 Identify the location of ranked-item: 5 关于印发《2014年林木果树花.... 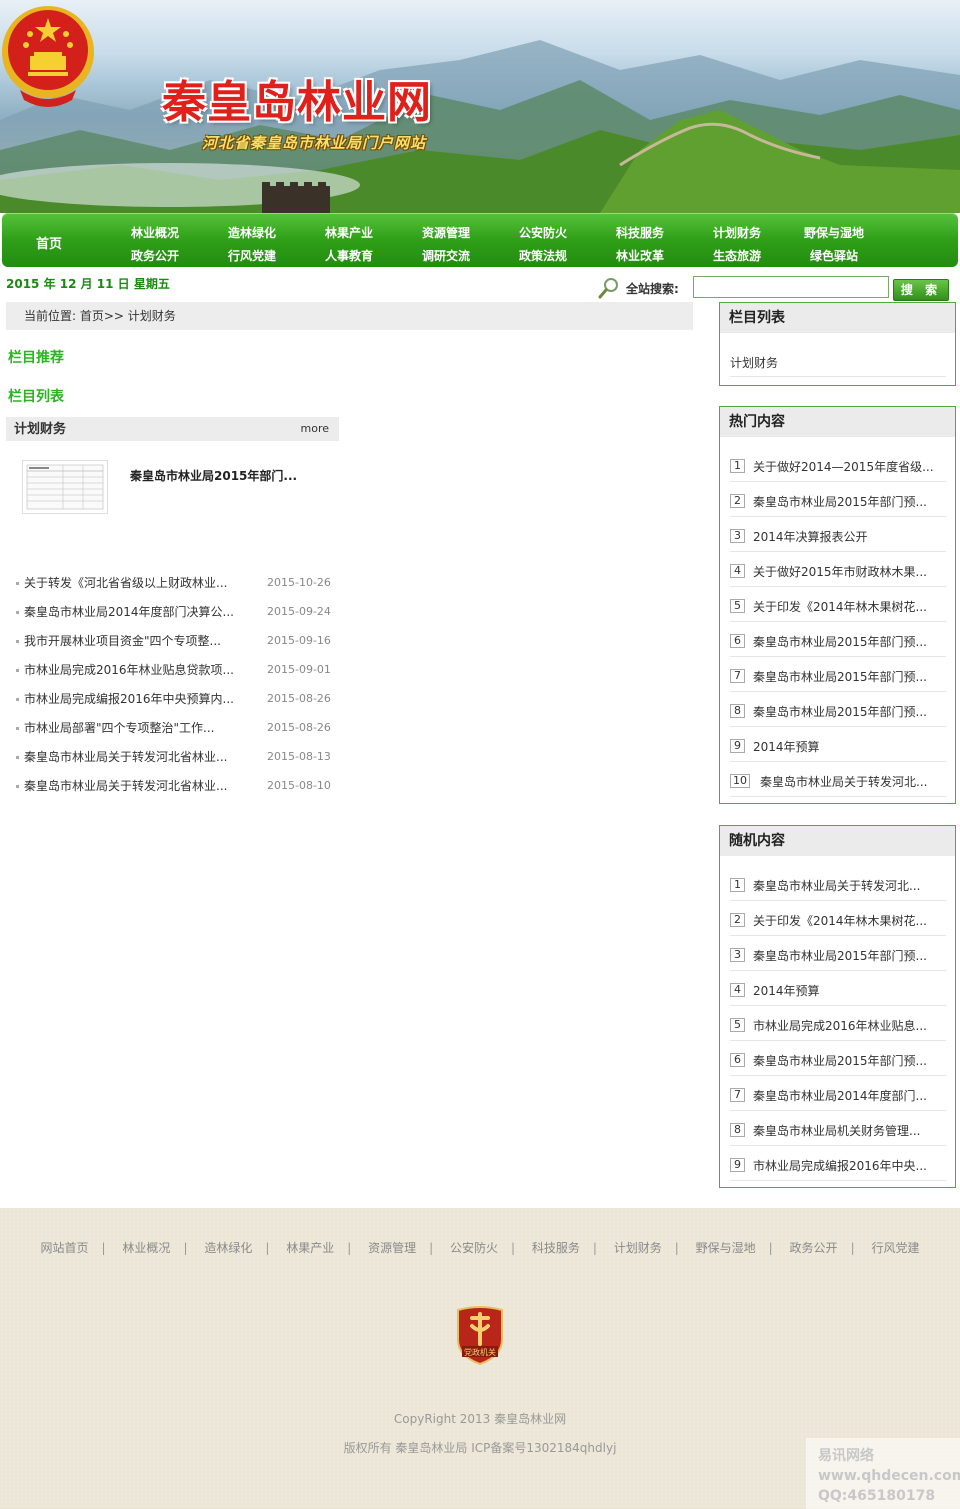
(838, 604).